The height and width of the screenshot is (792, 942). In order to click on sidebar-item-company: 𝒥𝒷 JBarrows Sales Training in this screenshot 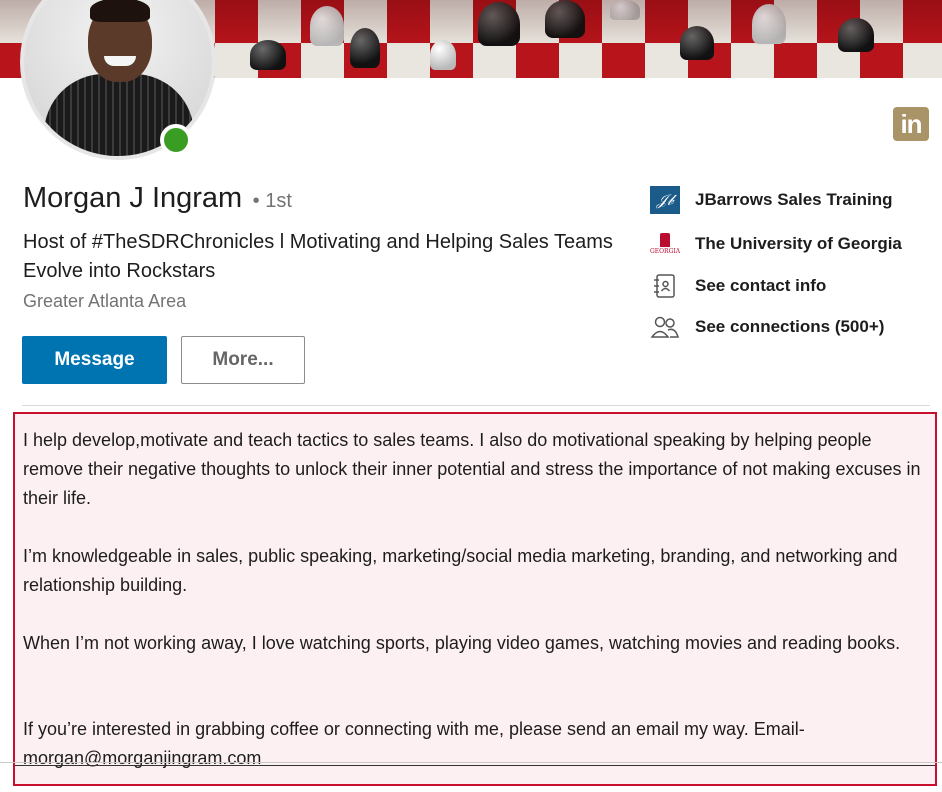, I will do `click(771, 200)`.